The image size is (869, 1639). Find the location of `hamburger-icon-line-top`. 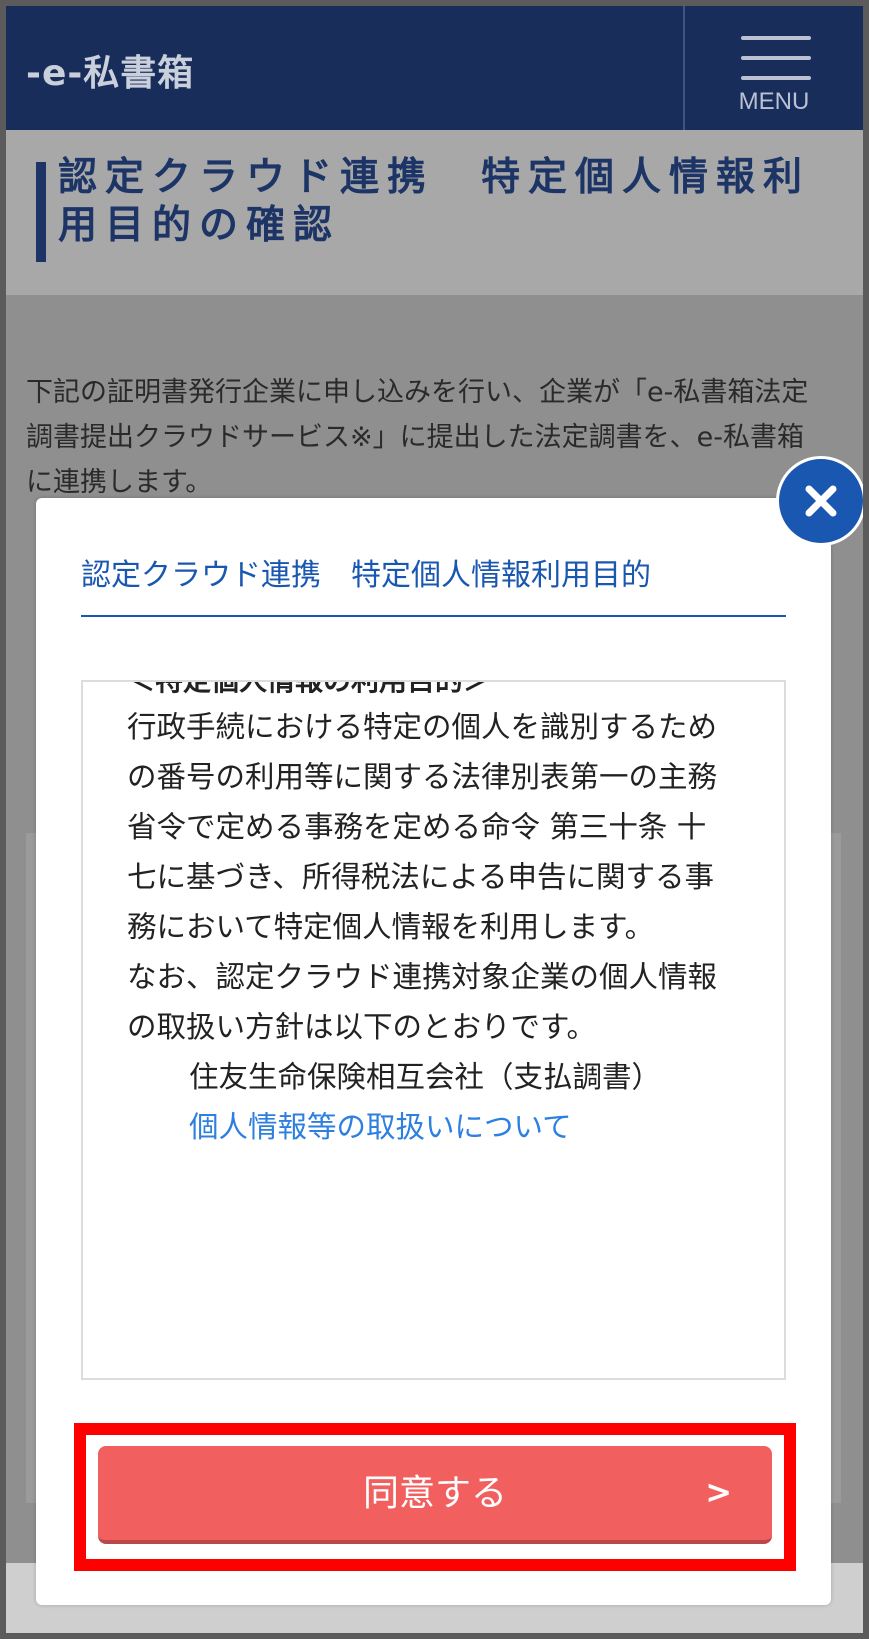

hamburger-icon-line-top is located at coordinates (776, 38).